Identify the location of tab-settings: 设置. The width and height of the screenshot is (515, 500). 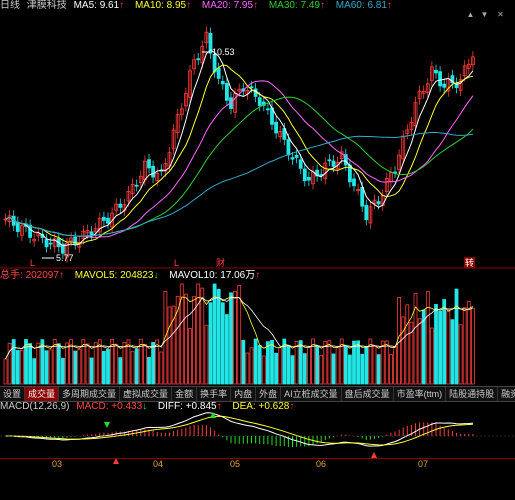
(13, 394).